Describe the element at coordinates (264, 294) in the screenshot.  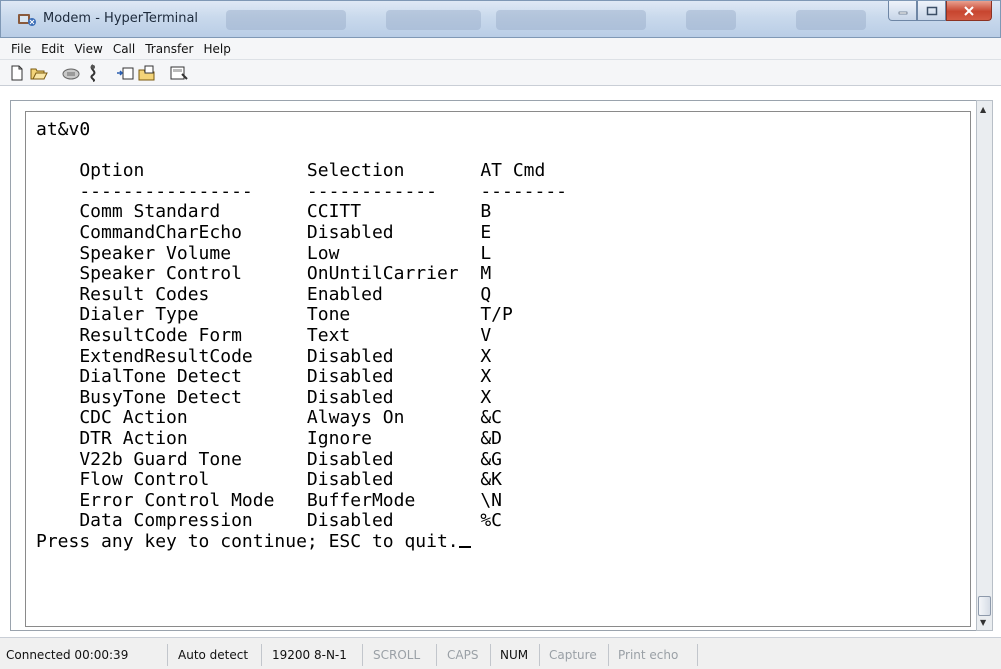
I see `terminal-option-row: Result Codes Enabled Q` at that location.